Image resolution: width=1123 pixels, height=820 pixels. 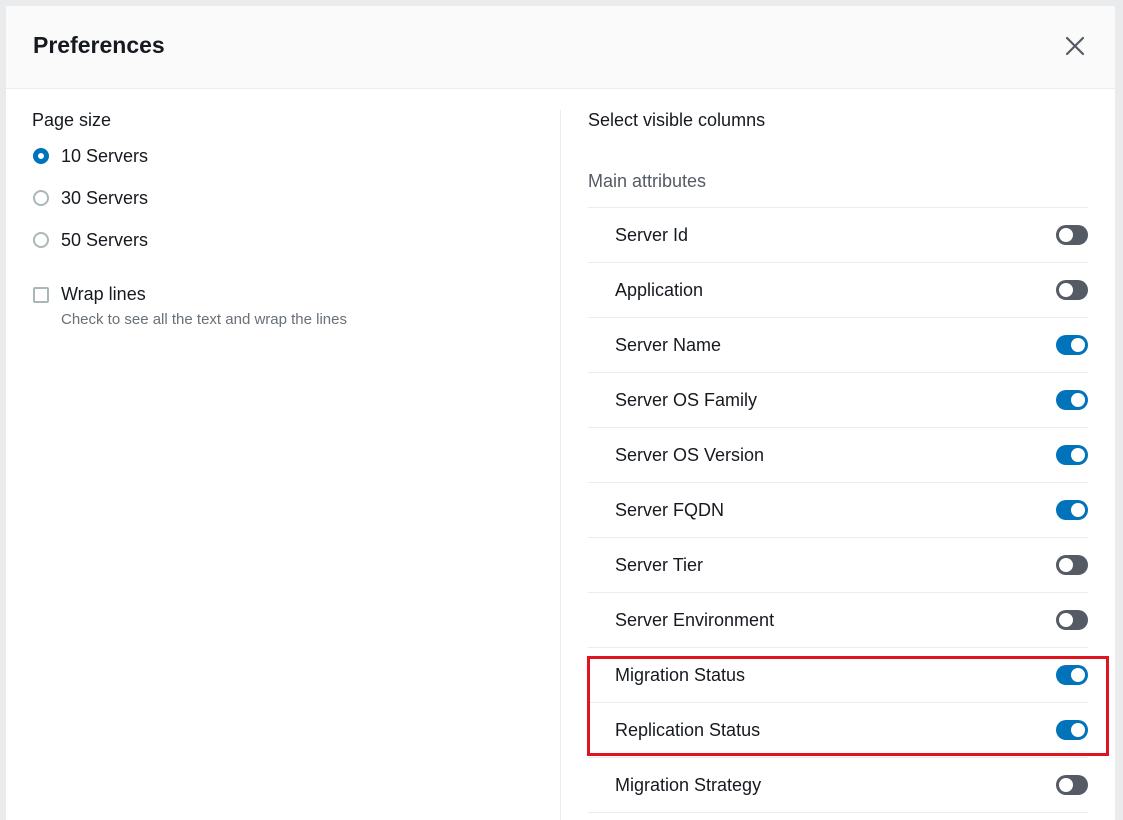 What do you see at coordinates (41, 295) in the screenshot?
I see `wrap-lines-checkbox` at bounding box center [41, 295].